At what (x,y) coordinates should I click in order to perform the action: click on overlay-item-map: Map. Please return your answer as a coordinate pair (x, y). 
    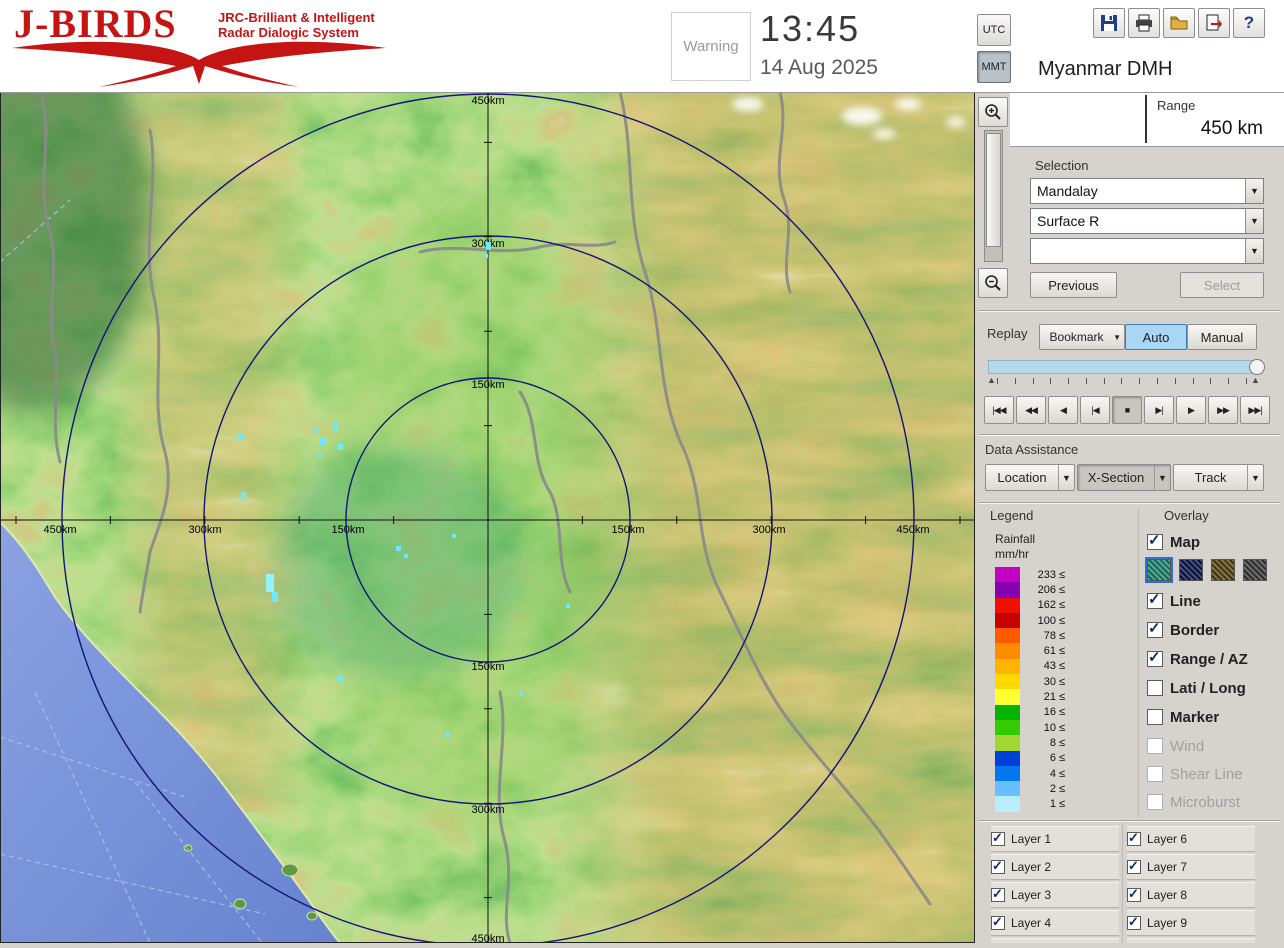
    Looking at the image, I should click on (1173, 541).